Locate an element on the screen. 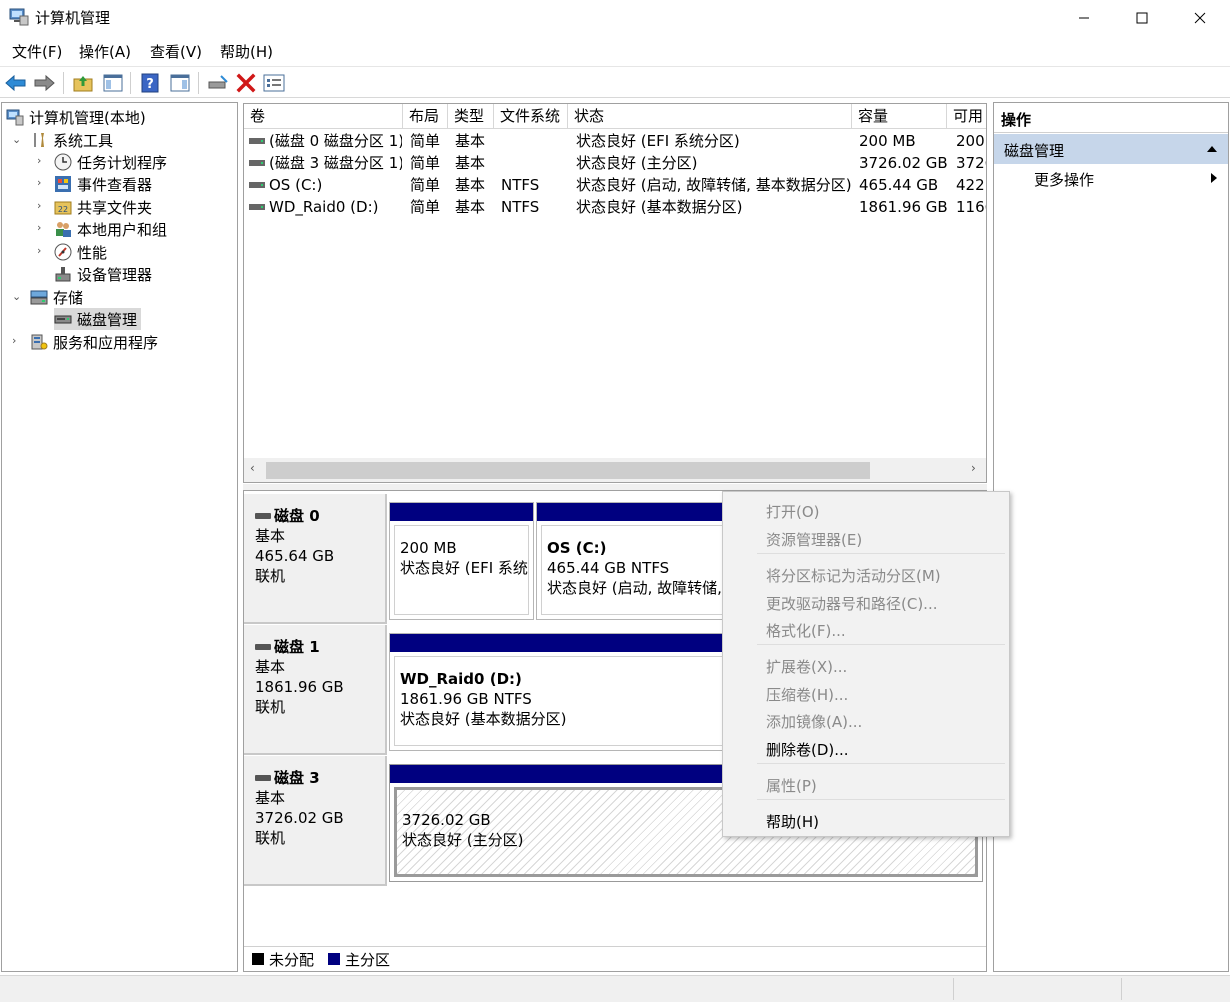 The image size is (1230, 1002). tree-item-disk-management: 磁盘管理 is located at coordinates (98, 319).